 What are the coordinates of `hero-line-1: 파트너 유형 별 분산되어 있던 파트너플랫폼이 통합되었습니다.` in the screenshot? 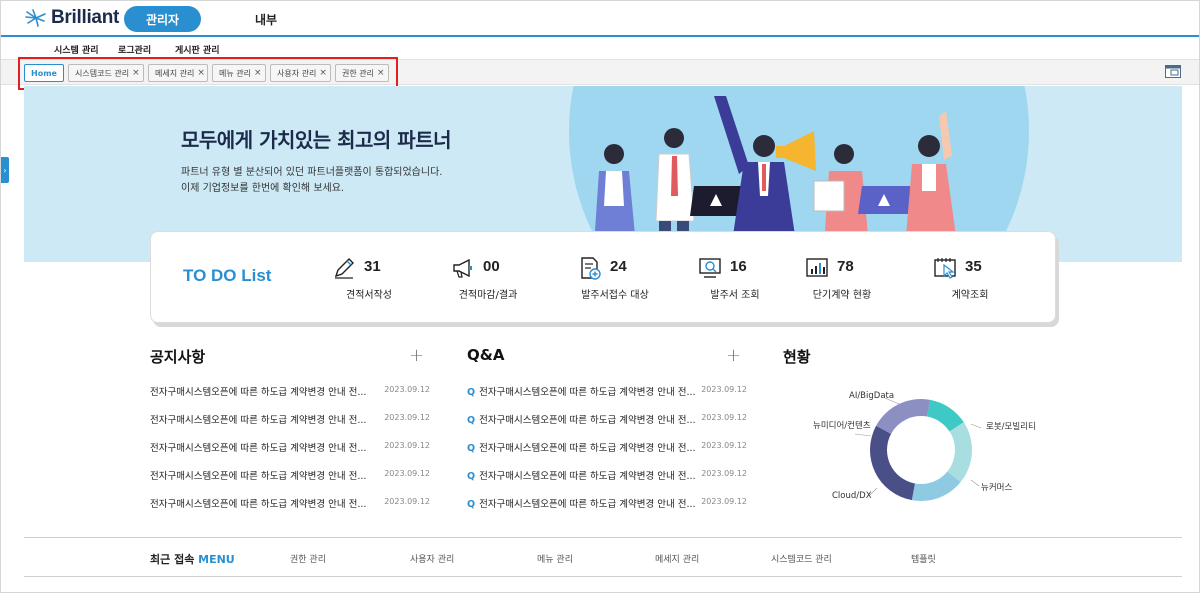 It's located at (312, 172).